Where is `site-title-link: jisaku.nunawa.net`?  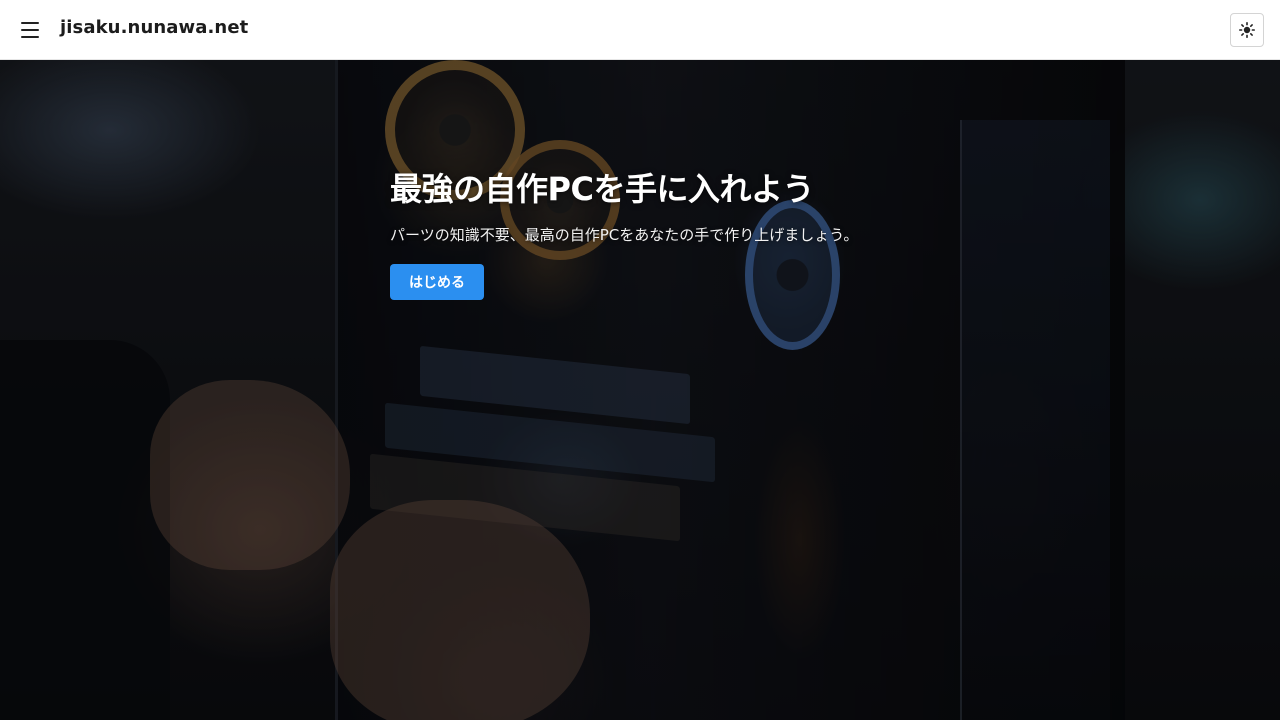
site-title-link: jisaku.nunawa.net is located at coordinates (154, 27).